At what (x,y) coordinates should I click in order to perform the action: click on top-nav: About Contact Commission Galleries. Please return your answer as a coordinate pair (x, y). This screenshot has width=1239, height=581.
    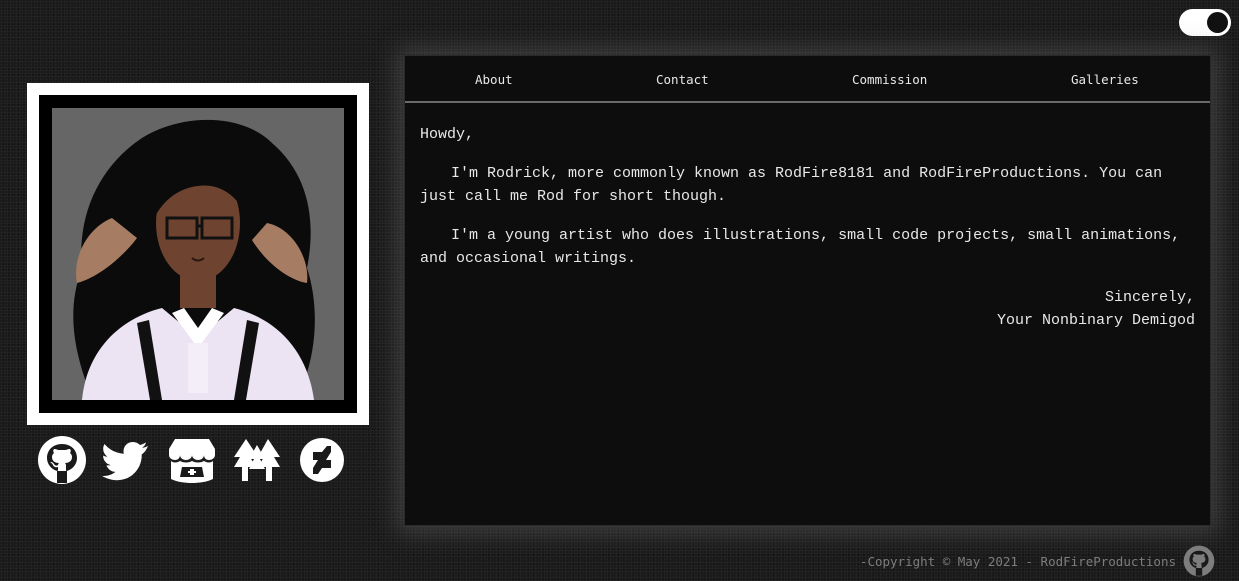
    Looking at the image, I should click on (807, 79).